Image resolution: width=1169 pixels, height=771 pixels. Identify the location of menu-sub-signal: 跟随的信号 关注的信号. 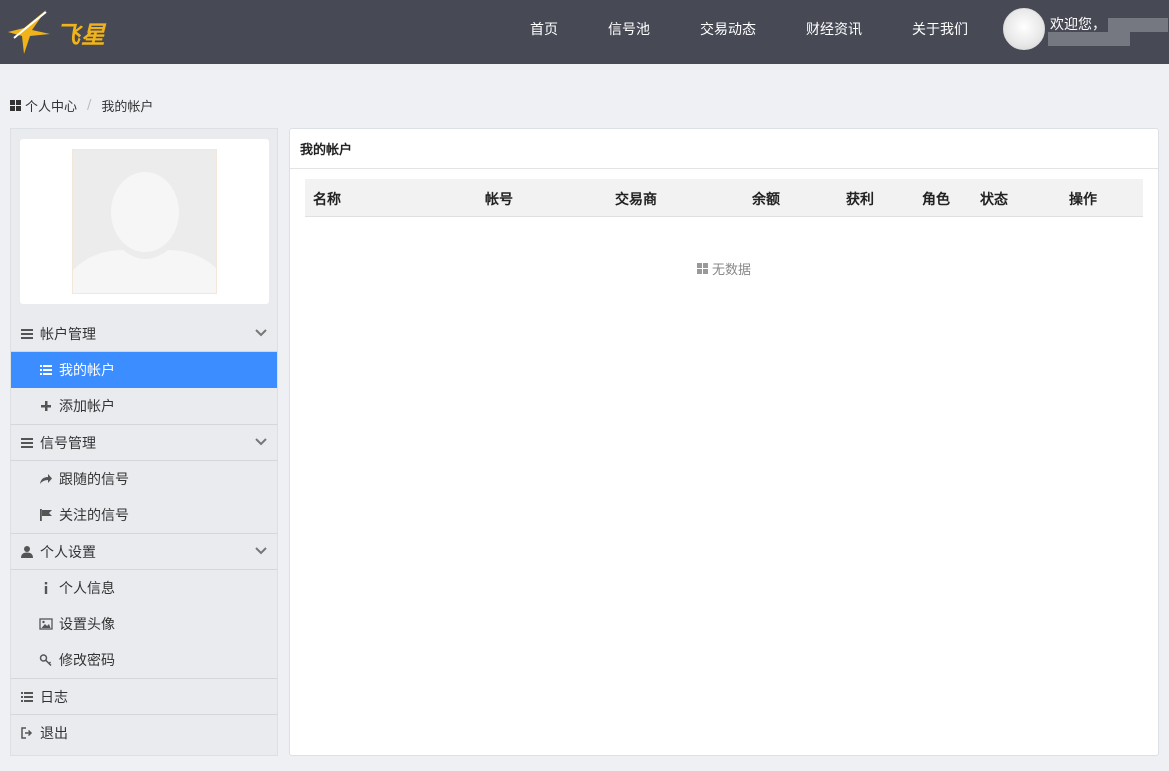
(144, 497).